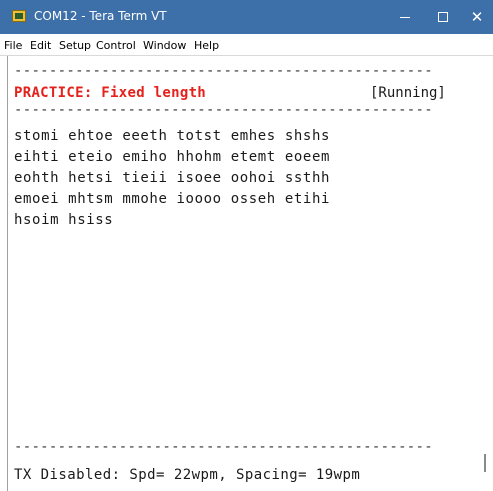 The height and width of the screenshot is (491, 493). Describe the element at coordinates (172, 136) in the screenshot. I see `practice-line: stomi ehtoe eeeth totst emhes shshs` at that location.